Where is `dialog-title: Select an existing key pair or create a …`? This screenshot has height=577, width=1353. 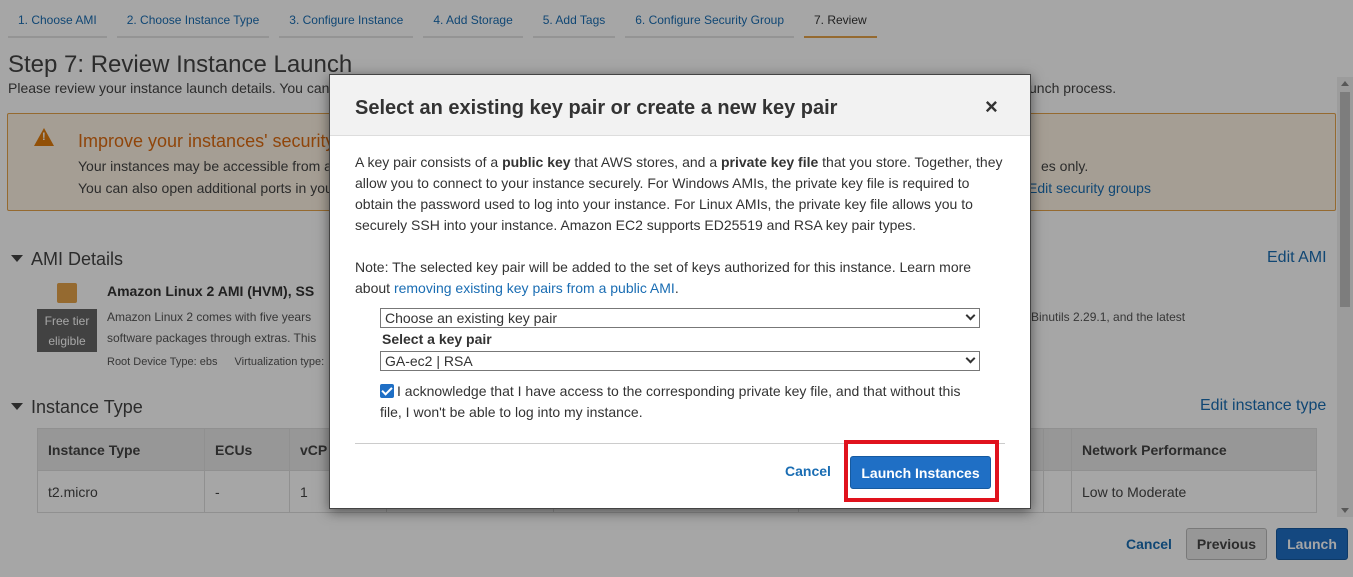 dialog-title: Select an existing key pair or create a … is located at coordinates (596, 108).